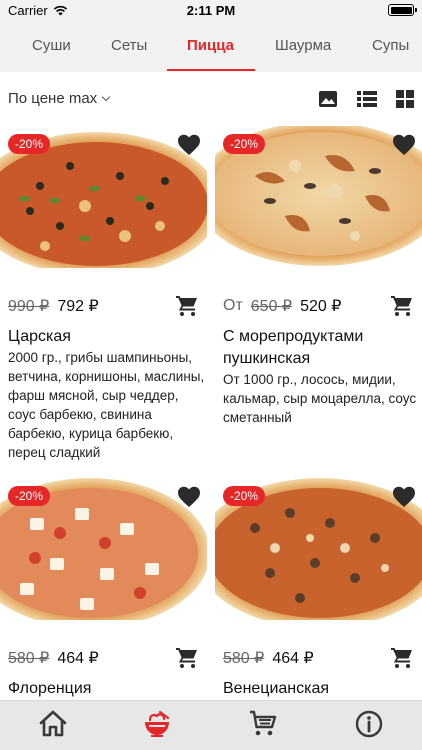 The image size is (422, 750). Describe the element at coordinates (157, 724) in the screenshot. I see `food-bowl-icon` at that location.